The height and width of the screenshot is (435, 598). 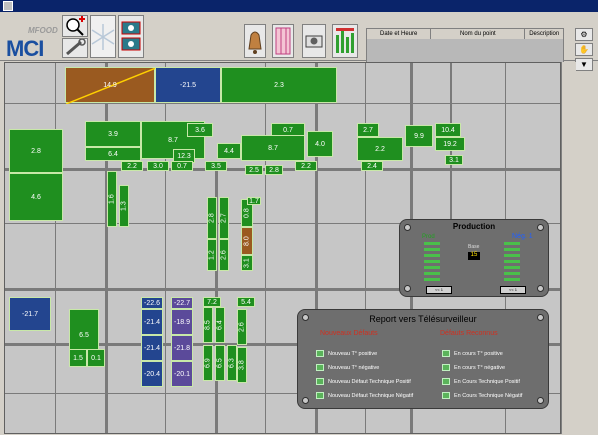 What do you see at coordinates (113, 134) in the screenshot?
I see `zone-4: 3.9` at bounding box center [113, 134].